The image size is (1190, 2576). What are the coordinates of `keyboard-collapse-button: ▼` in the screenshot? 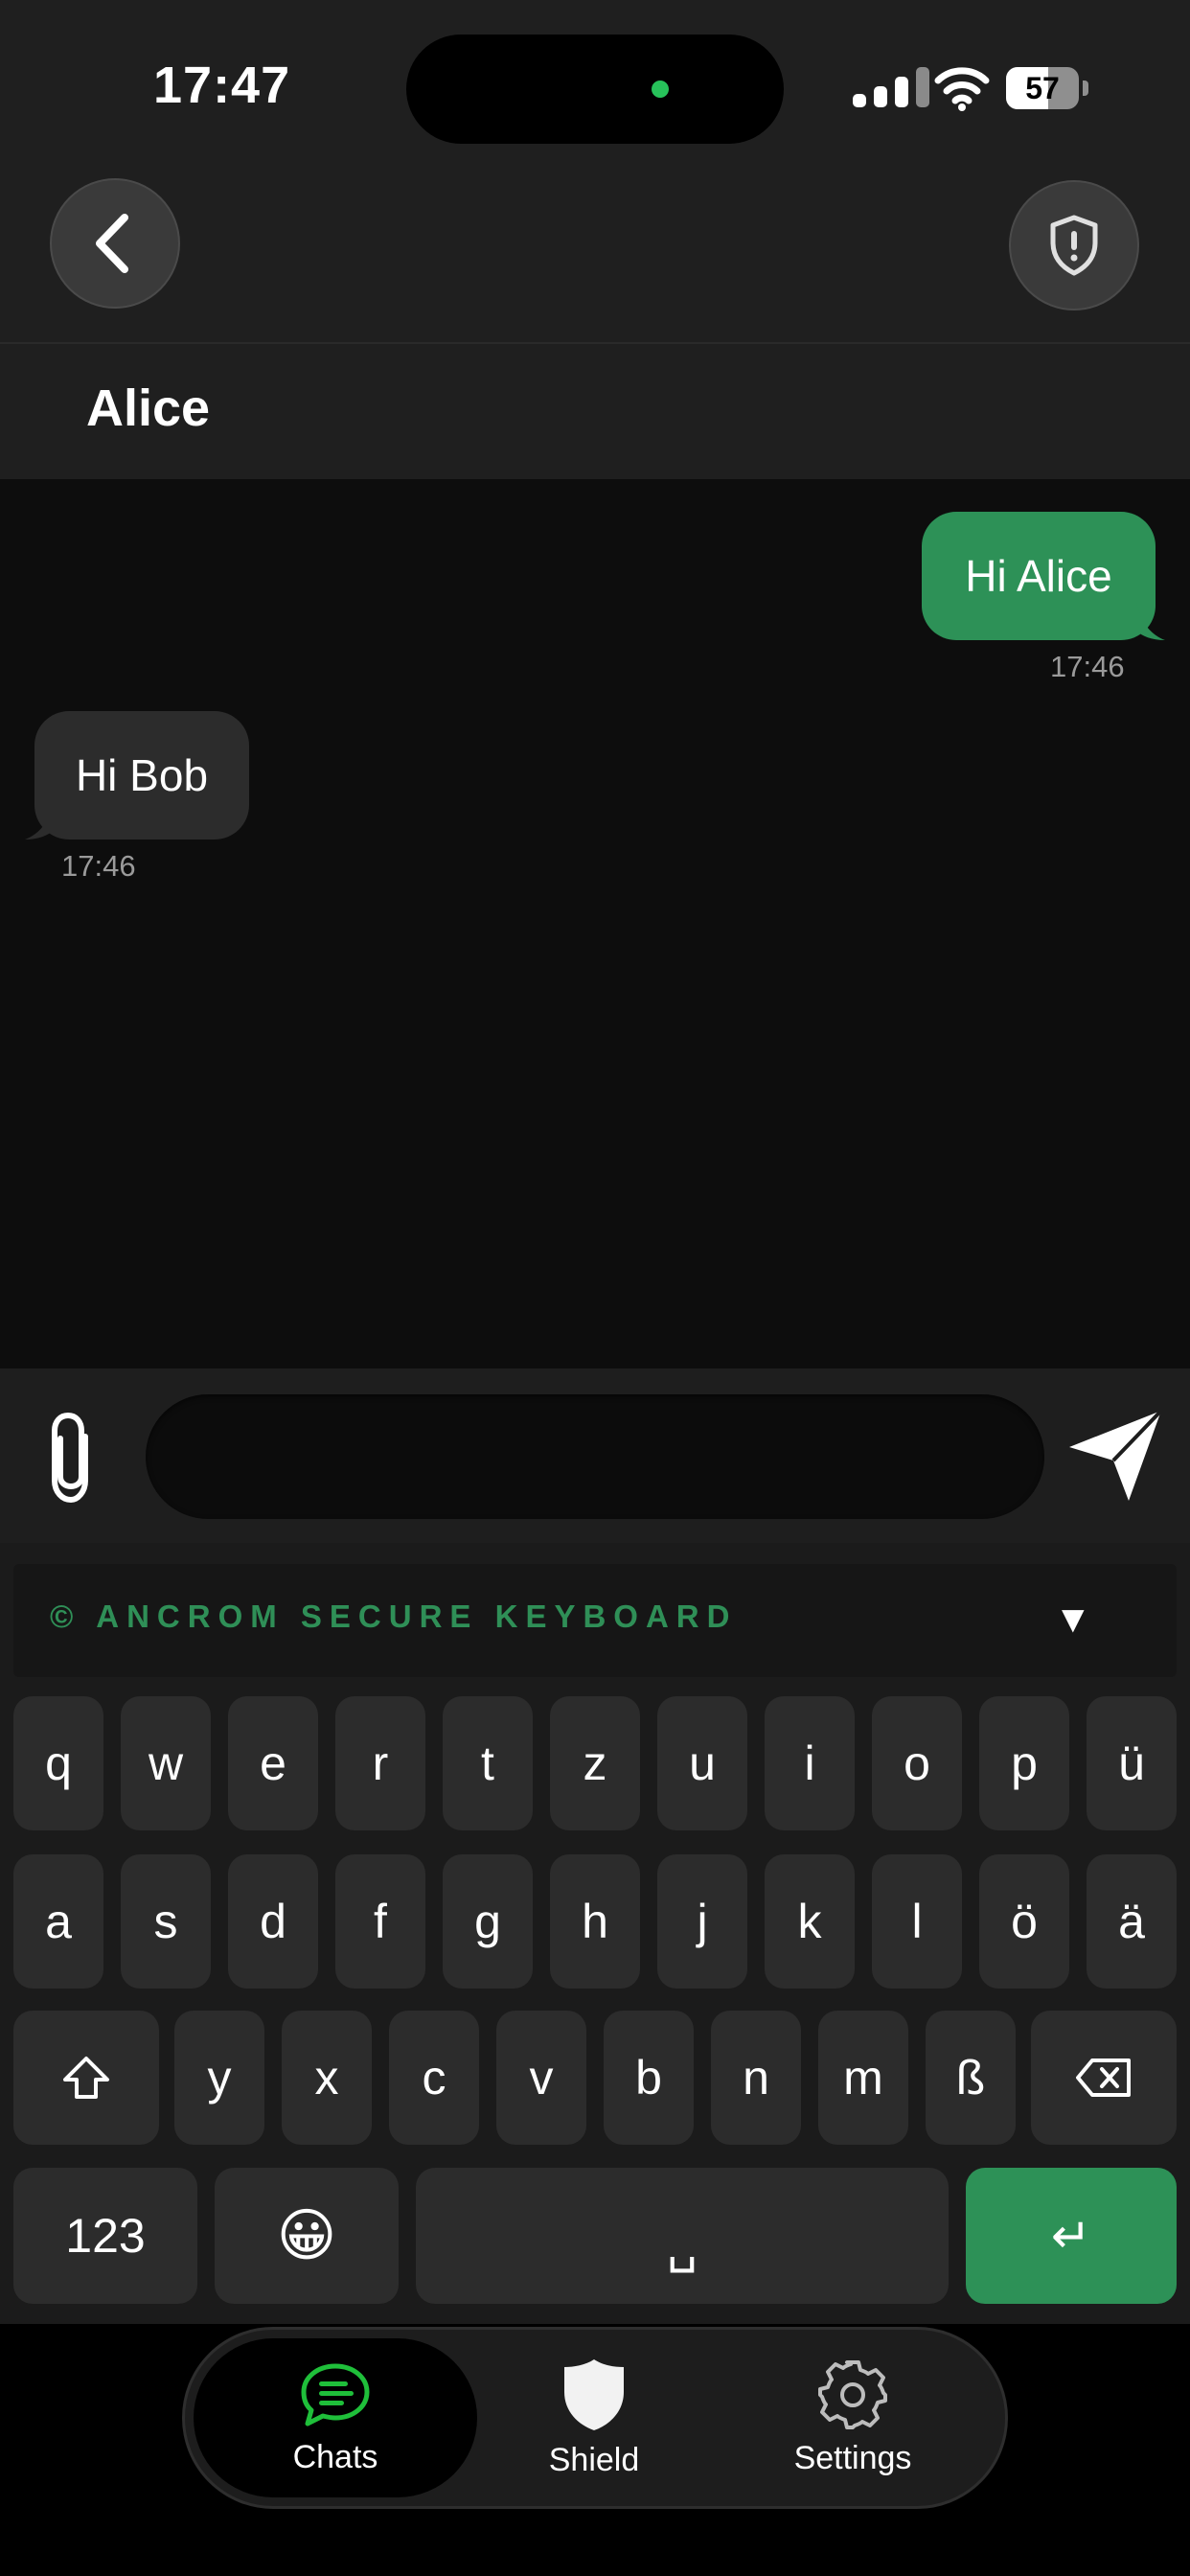 It's located at (1073, 1620).